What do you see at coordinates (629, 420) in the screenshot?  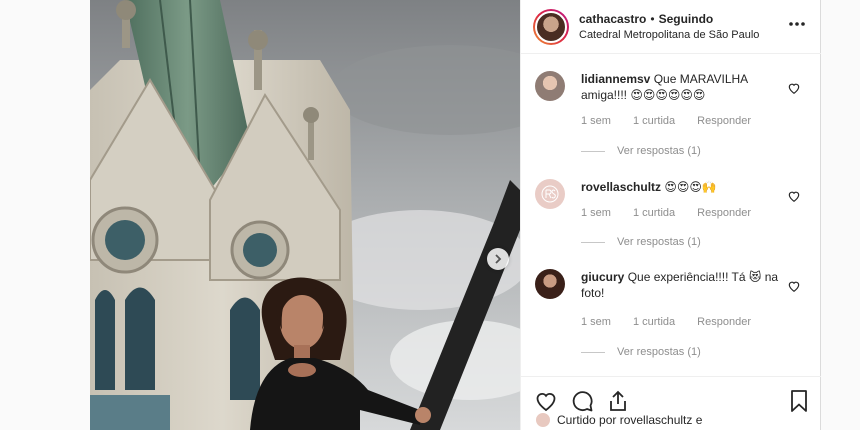 I see `liked-by-text: Curtido por rovellaschultz e` at bounding box center [629, 420].